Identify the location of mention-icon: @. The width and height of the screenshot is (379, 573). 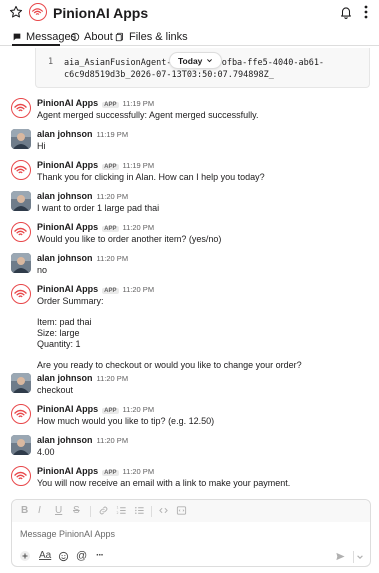
(81, 556).